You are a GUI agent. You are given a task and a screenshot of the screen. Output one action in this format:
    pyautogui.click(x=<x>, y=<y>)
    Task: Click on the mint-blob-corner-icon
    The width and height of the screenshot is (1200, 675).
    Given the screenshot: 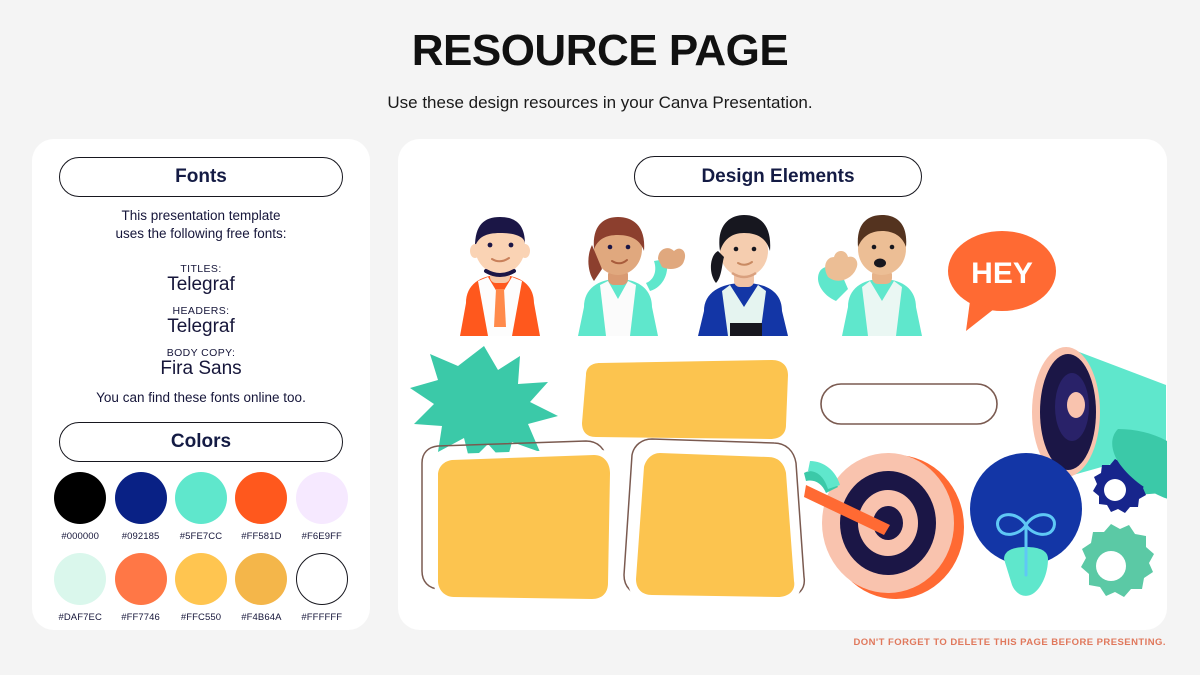 What is the action you would take?
    pyautogui.click(x=1139, y=464)
    